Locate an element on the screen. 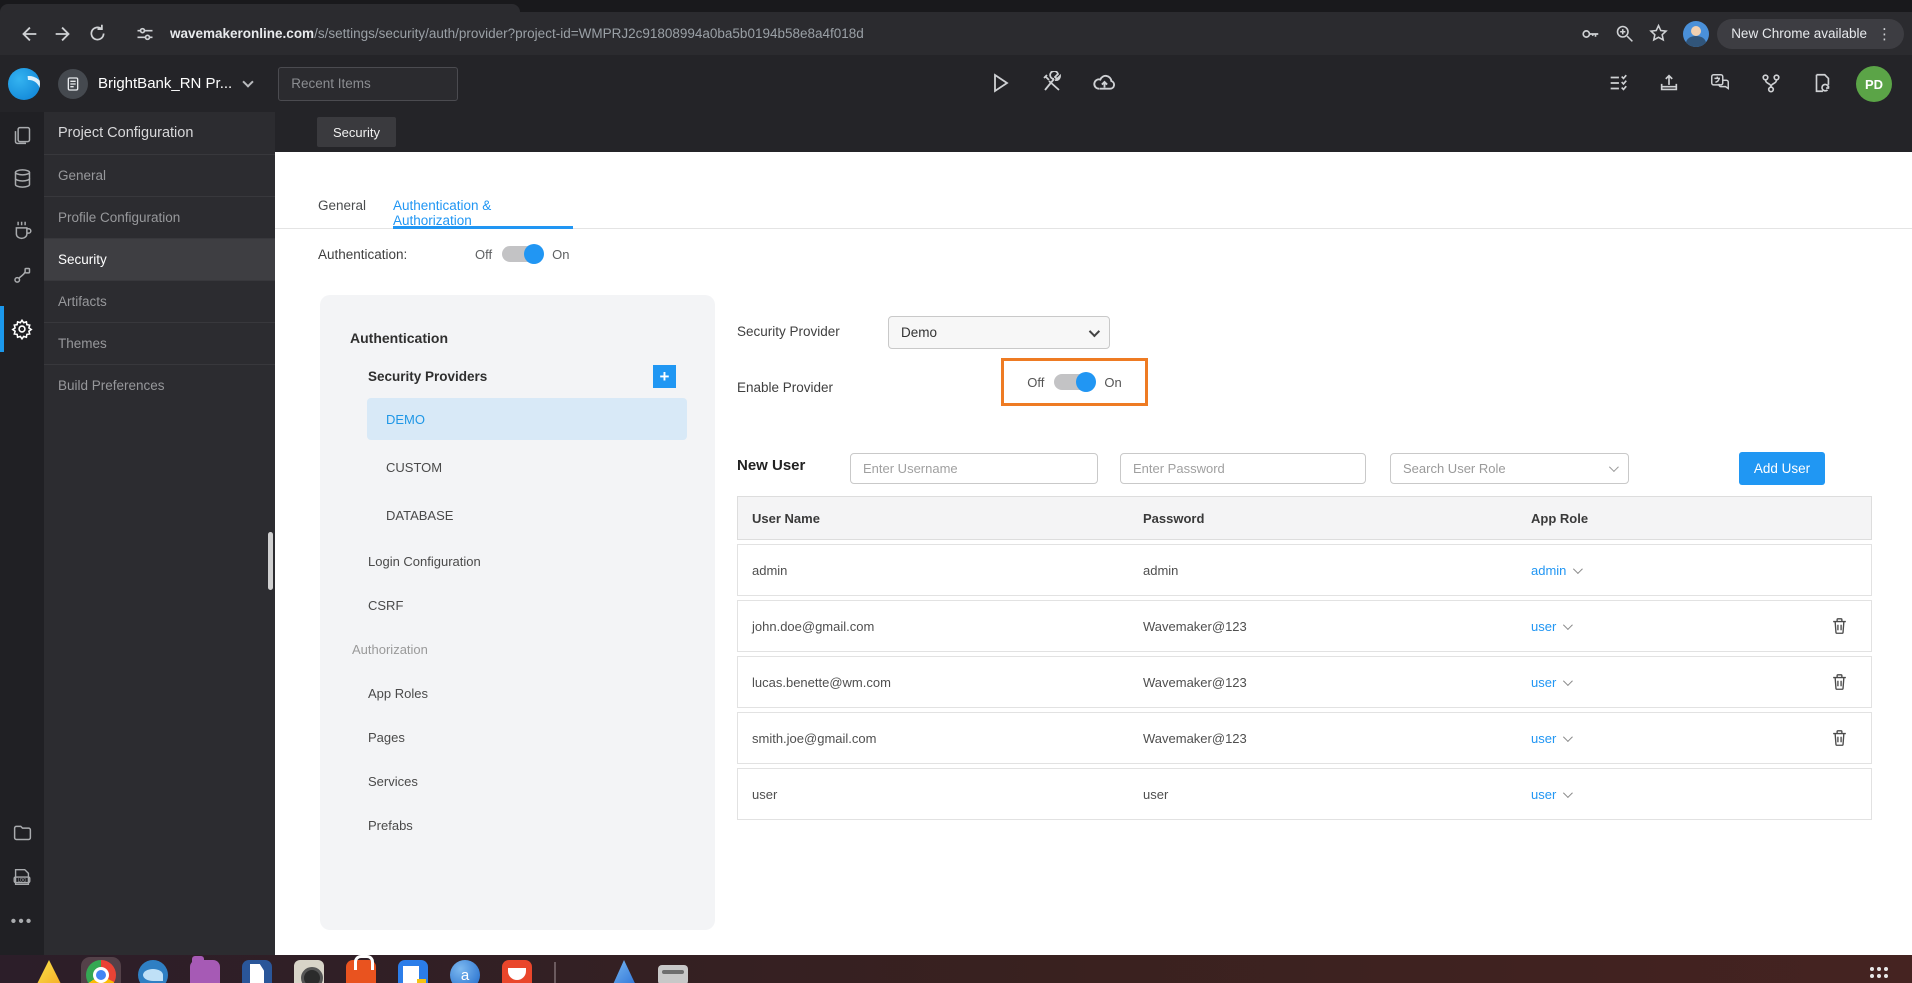  export-deploy-icon is located at coordinates (1669, 83).